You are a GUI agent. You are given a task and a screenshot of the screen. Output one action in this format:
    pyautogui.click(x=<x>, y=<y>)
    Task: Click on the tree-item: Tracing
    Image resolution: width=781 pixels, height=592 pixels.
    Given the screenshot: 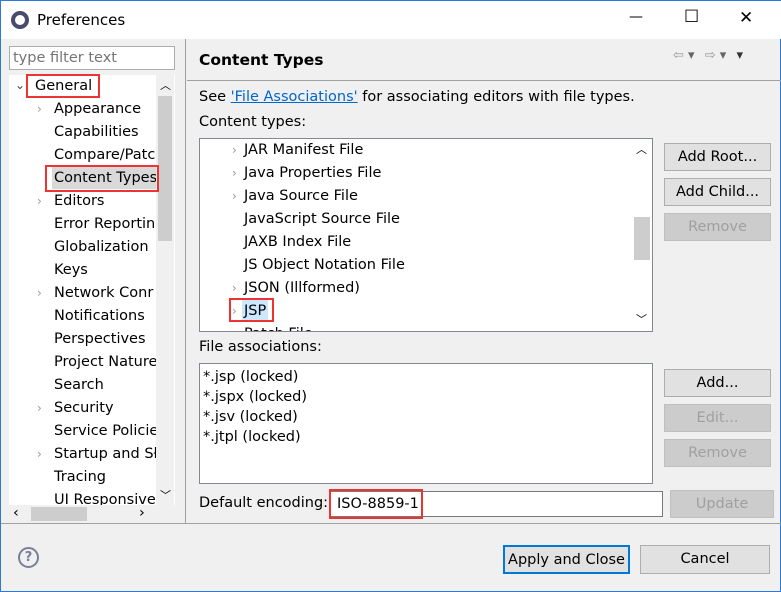 What is the action you would take?
    pyautogui.click(x=80, y=477)
    